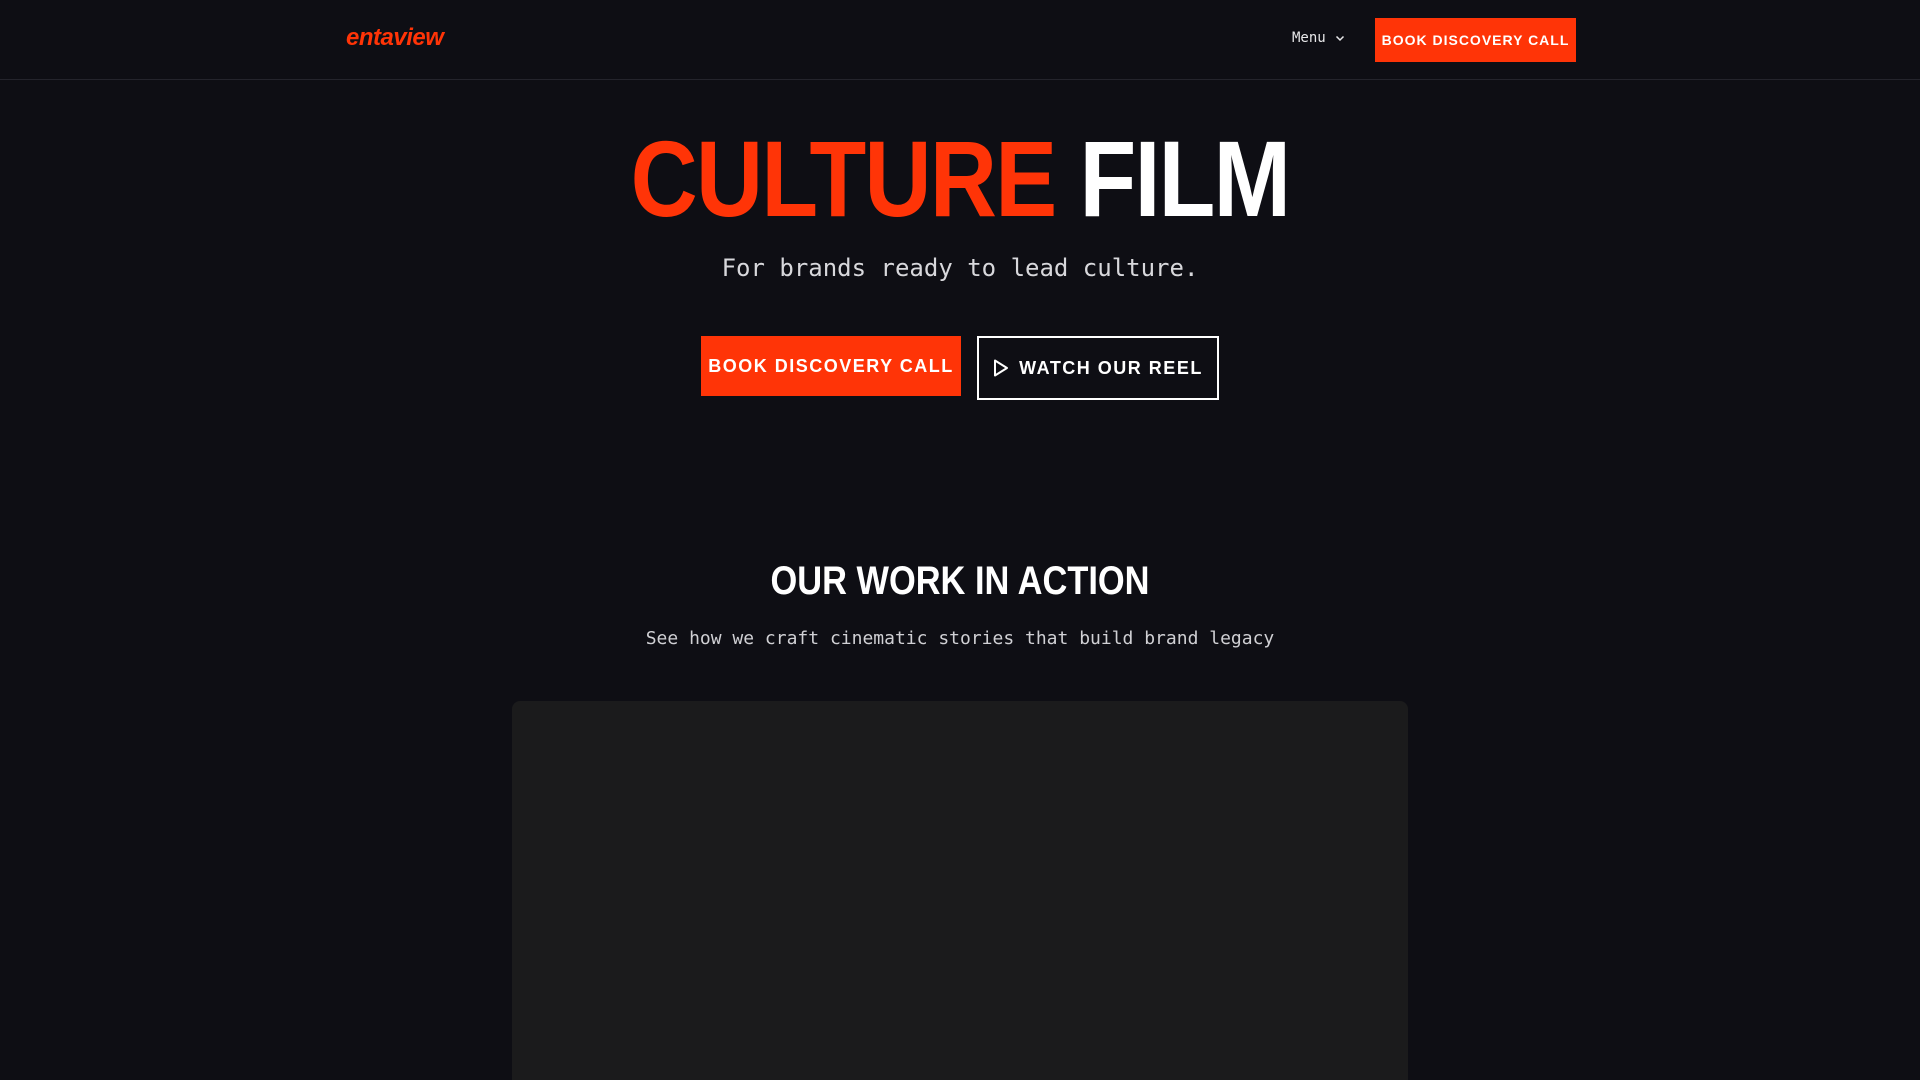 This screenshot has height=1080, width=1920. Describe the element at coordinates (831, 366) in the screenshot. I see `book-discovery-call-button: BOOK DISCOVERY CALL` at that location.